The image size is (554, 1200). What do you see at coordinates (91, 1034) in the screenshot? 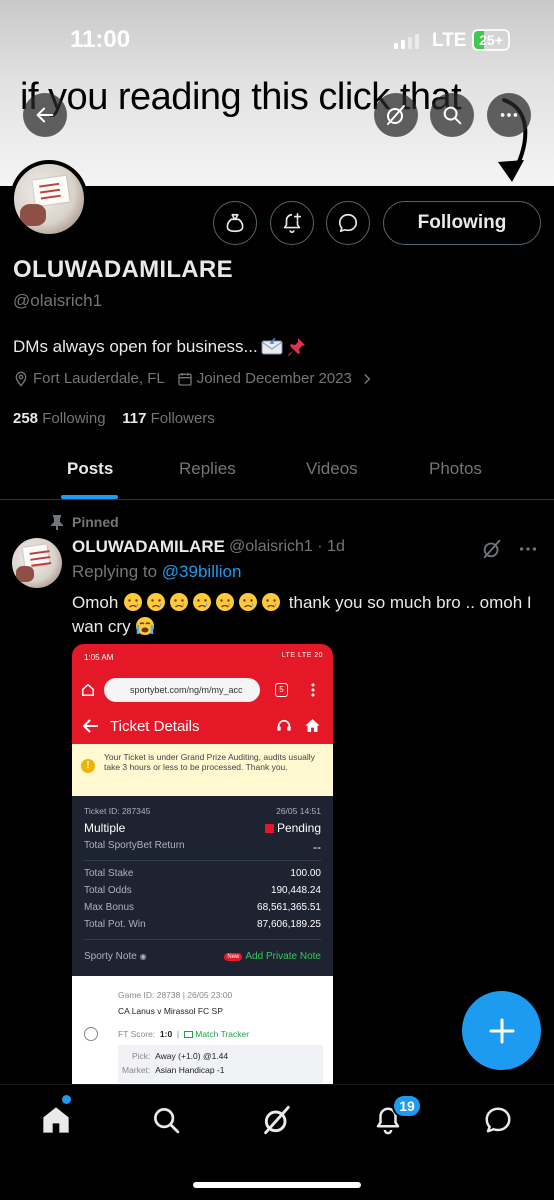
I see `image-match-icon` at bounding box center [91, 1034].